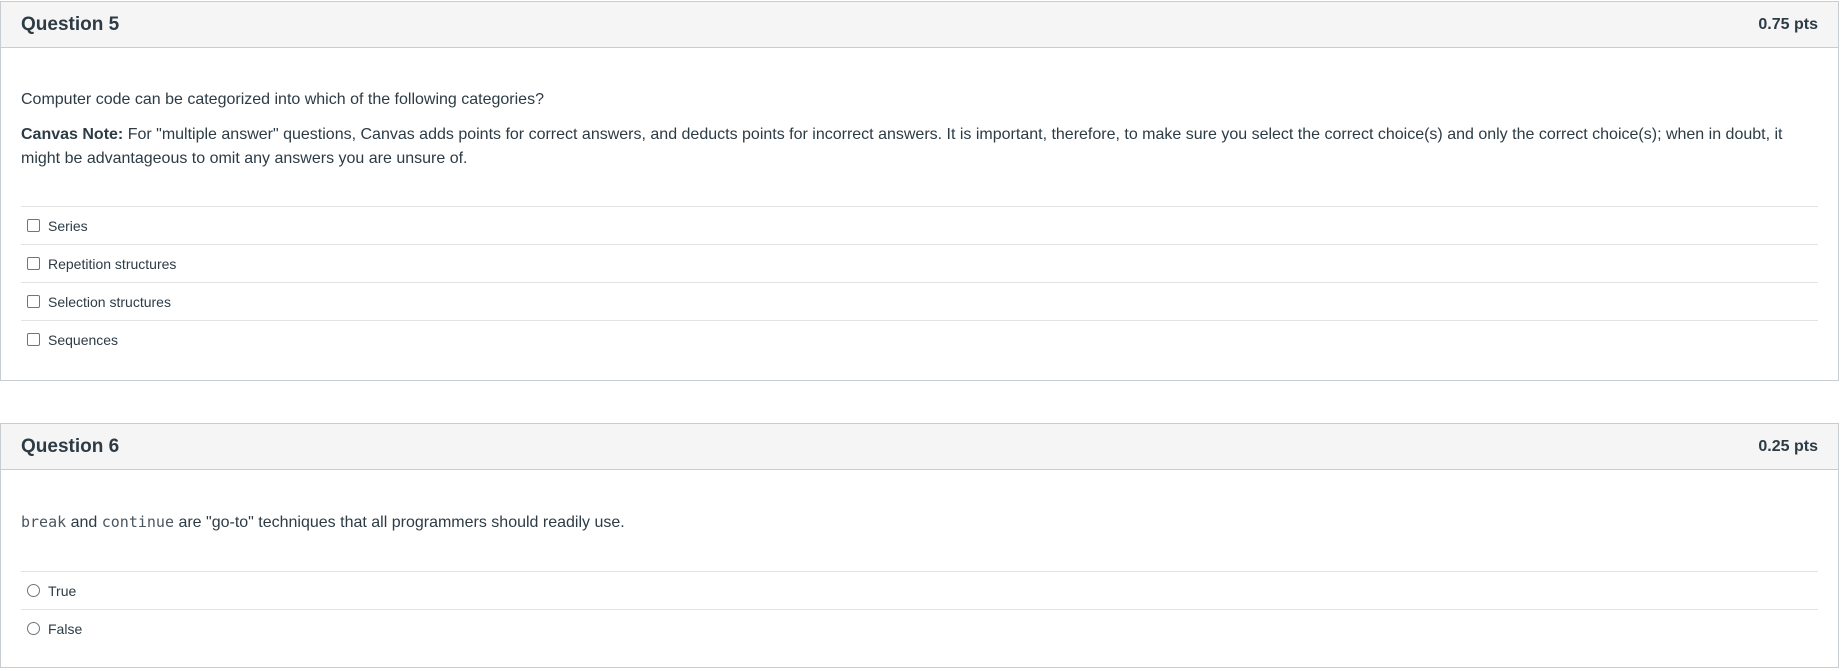 The width and height of the screenshot is (1841, 671). What do you see at coordinates (109, 302) in the screenshot?
I see `answer-label: Selection structures` at bounding box center [109, 302].